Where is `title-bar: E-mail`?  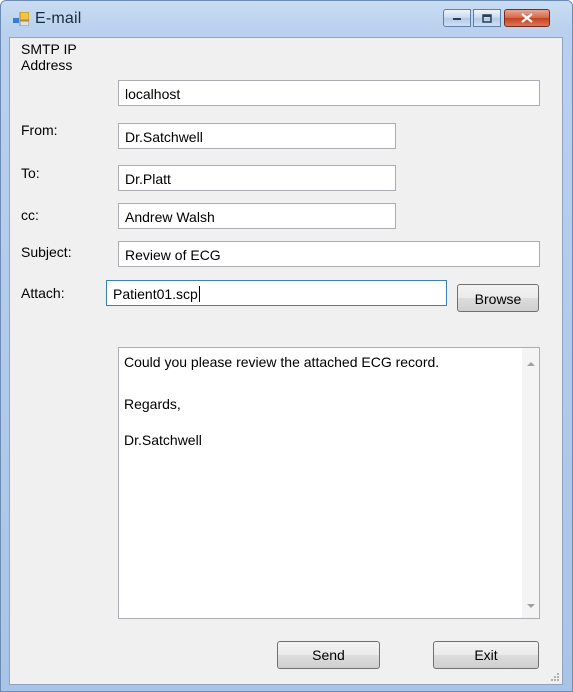 title-bar: E-mail is located at coordinates (286, 19).